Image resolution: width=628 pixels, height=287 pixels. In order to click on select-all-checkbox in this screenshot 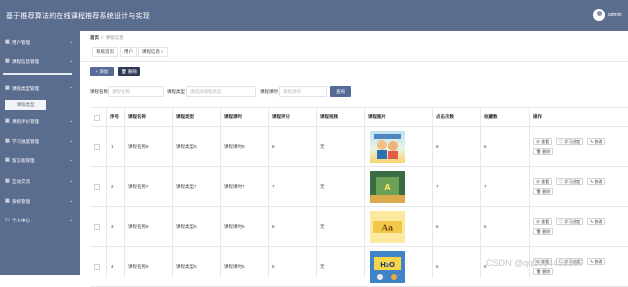, I will do `click(97, 118)`.